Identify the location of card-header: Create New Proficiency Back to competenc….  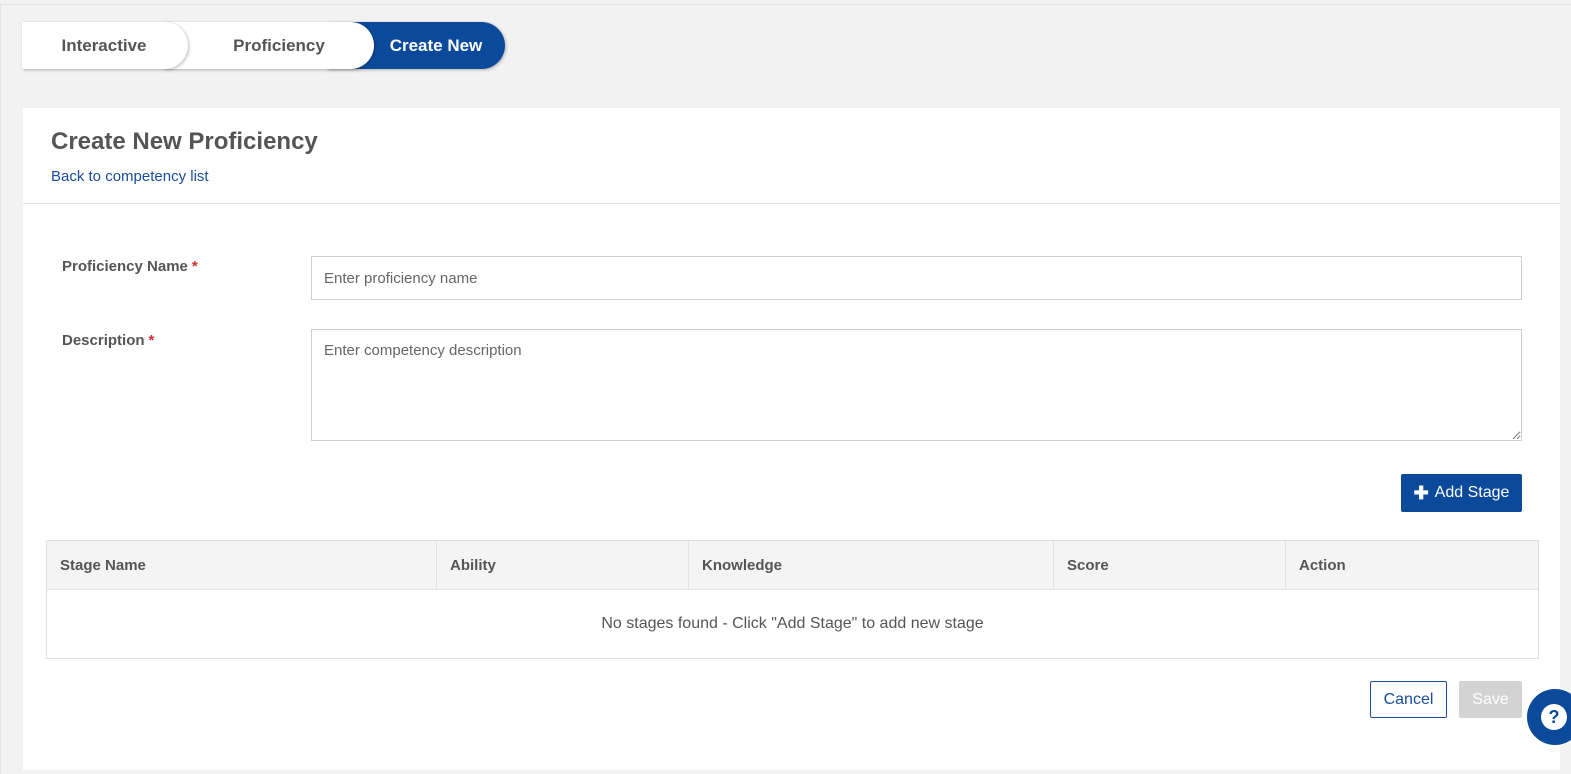
(791, 156).